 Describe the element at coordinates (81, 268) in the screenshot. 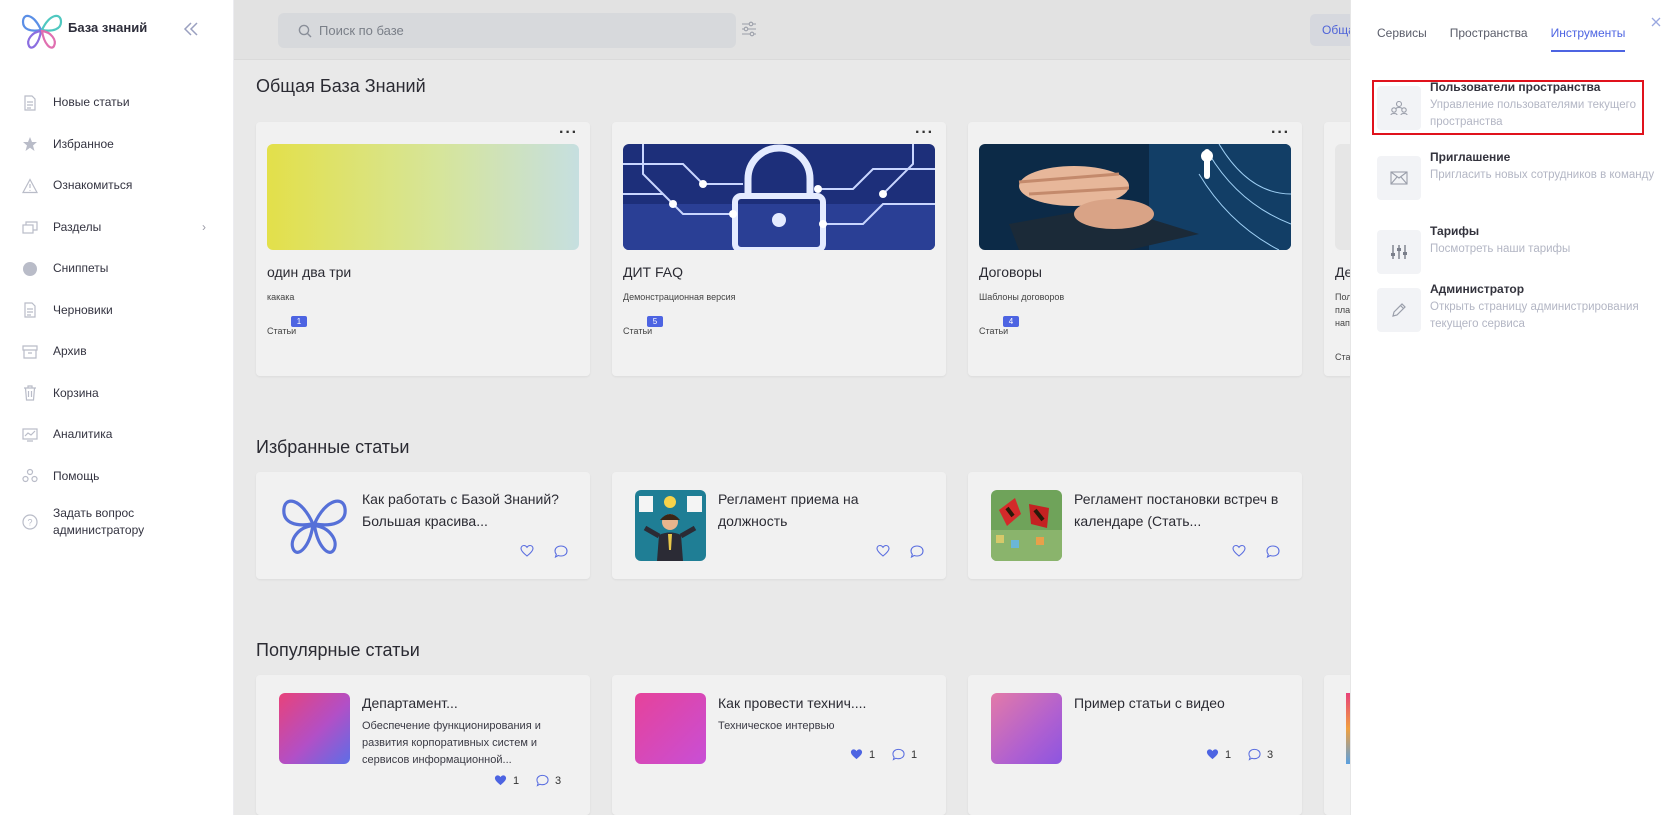

I see `sidebar-item-label: Сниппеты` at that location.